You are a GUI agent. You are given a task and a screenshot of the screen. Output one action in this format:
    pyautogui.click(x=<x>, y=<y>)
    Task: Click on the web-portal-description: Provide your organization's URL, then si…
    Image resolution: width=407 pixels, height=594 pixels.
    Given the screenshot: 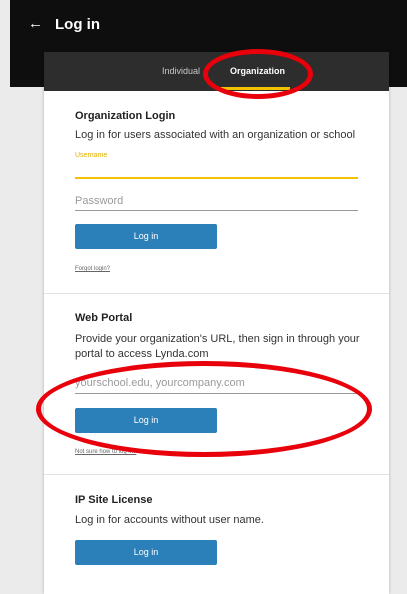 What is the action you would take?
    pyautogui.click(x=217, y=346)
    